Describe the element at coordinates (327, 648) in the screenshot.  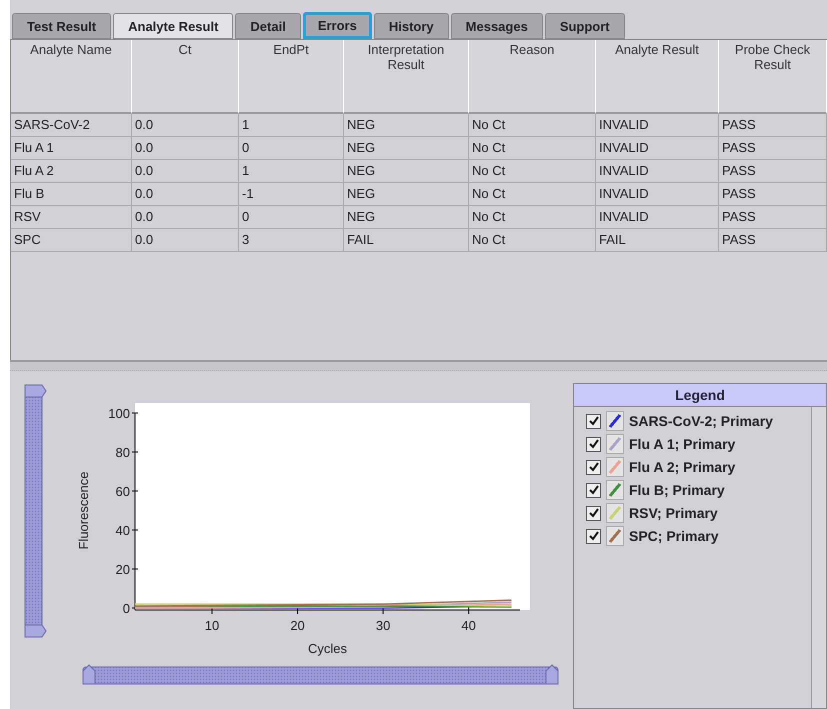
I see `x-axis-title: Cycles` at that location.